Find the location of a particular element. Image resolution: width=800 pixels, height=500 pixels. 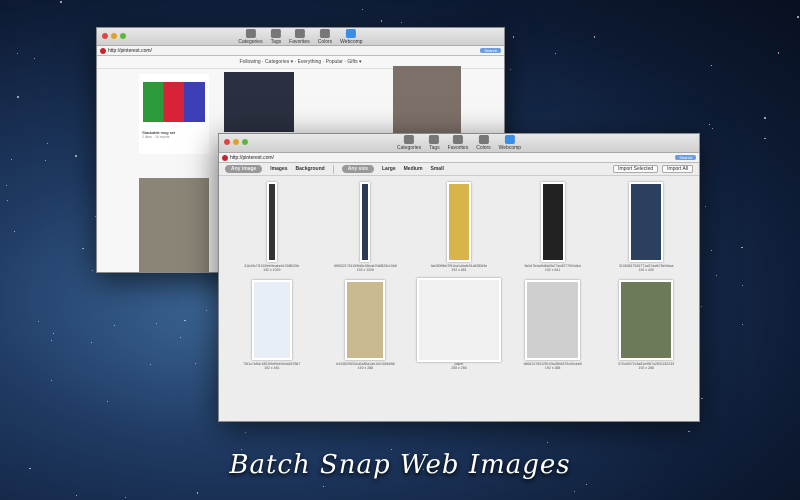

toolbar-label: Favorites is located at coordinates (458, 148).